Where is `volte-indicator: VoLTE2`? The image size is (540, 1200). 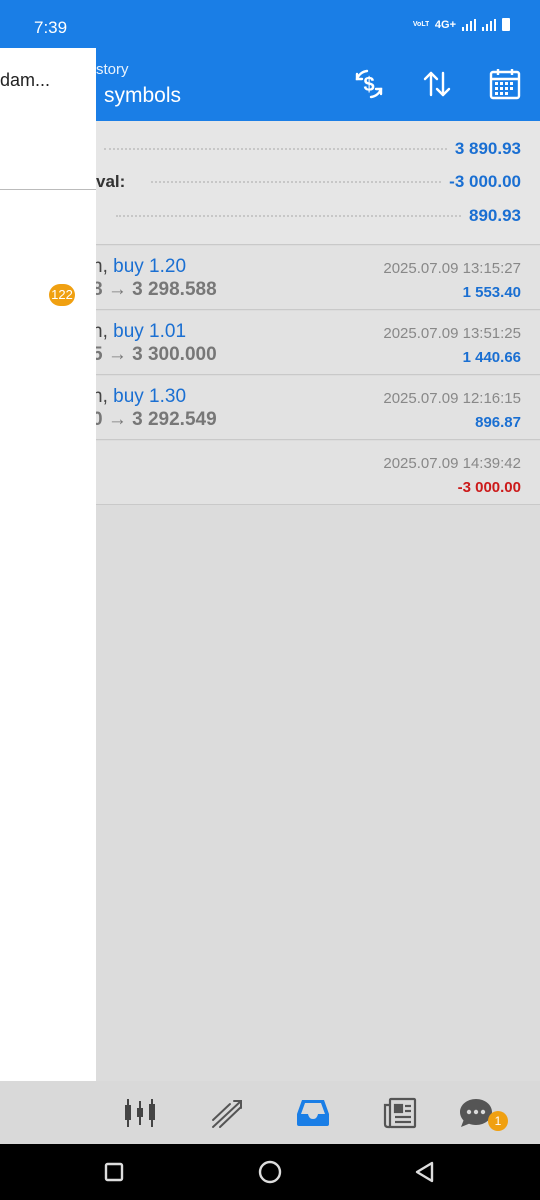
volte-indicator: VoLTE2 is located at coordinates (420, 24).